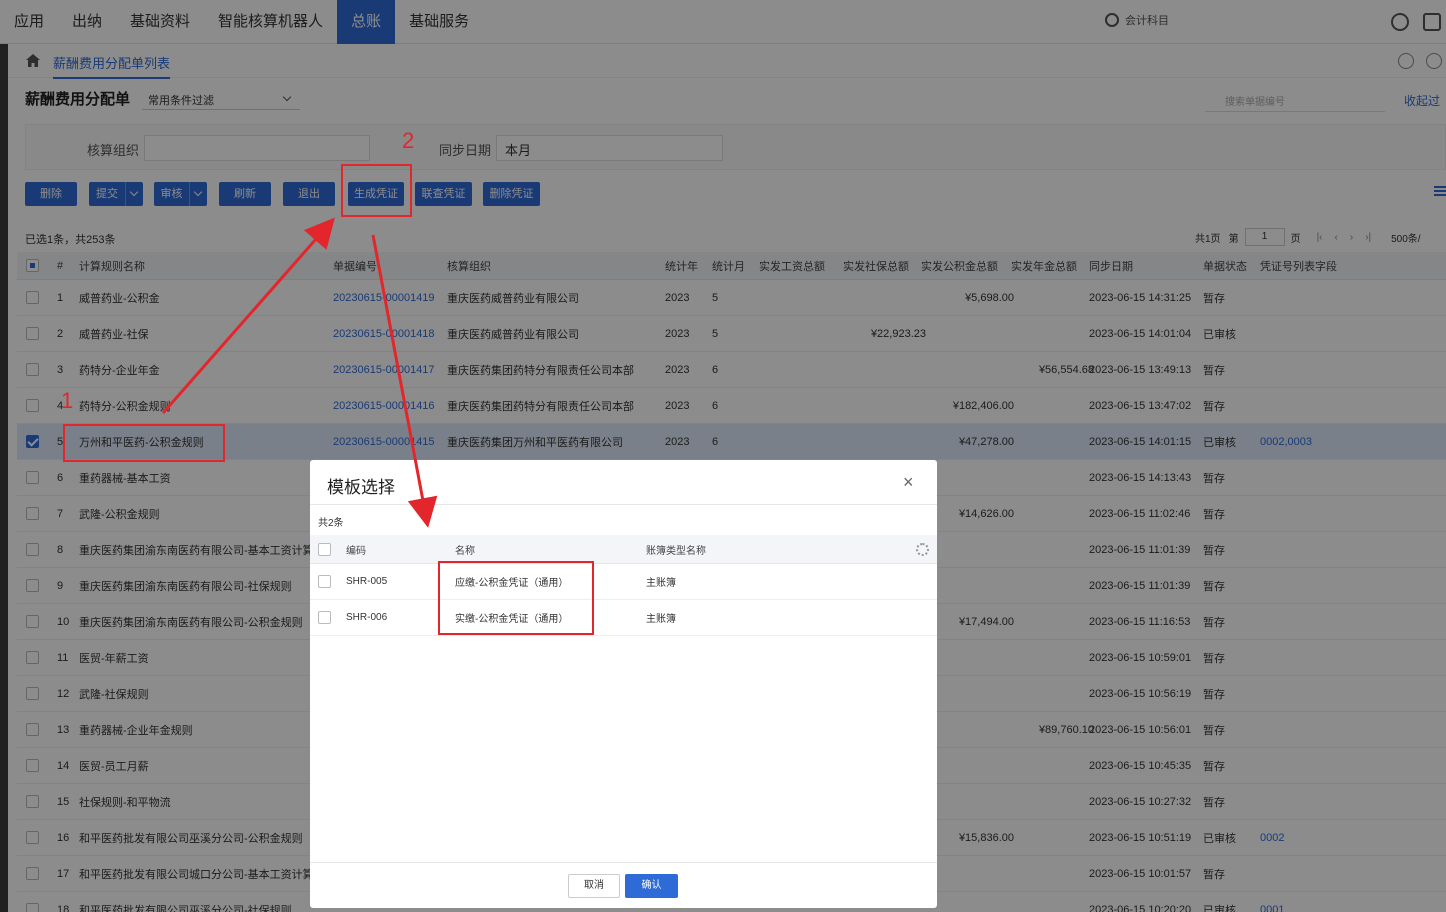 The image size is (1446, 912). I want to click on annotation-number-2: 2, so click(408, 140).